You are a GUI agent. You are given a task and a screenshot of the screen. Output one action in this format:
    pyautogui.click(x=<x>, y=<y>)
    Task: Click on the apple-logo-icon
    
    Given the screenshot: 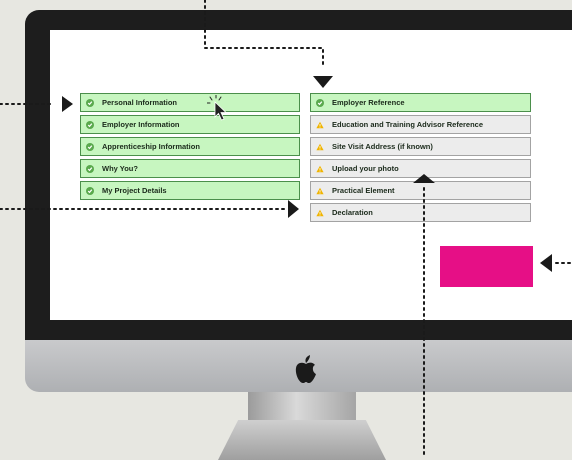 What is the action you would take?
    pyautogui.click(x=305, y=369)
    